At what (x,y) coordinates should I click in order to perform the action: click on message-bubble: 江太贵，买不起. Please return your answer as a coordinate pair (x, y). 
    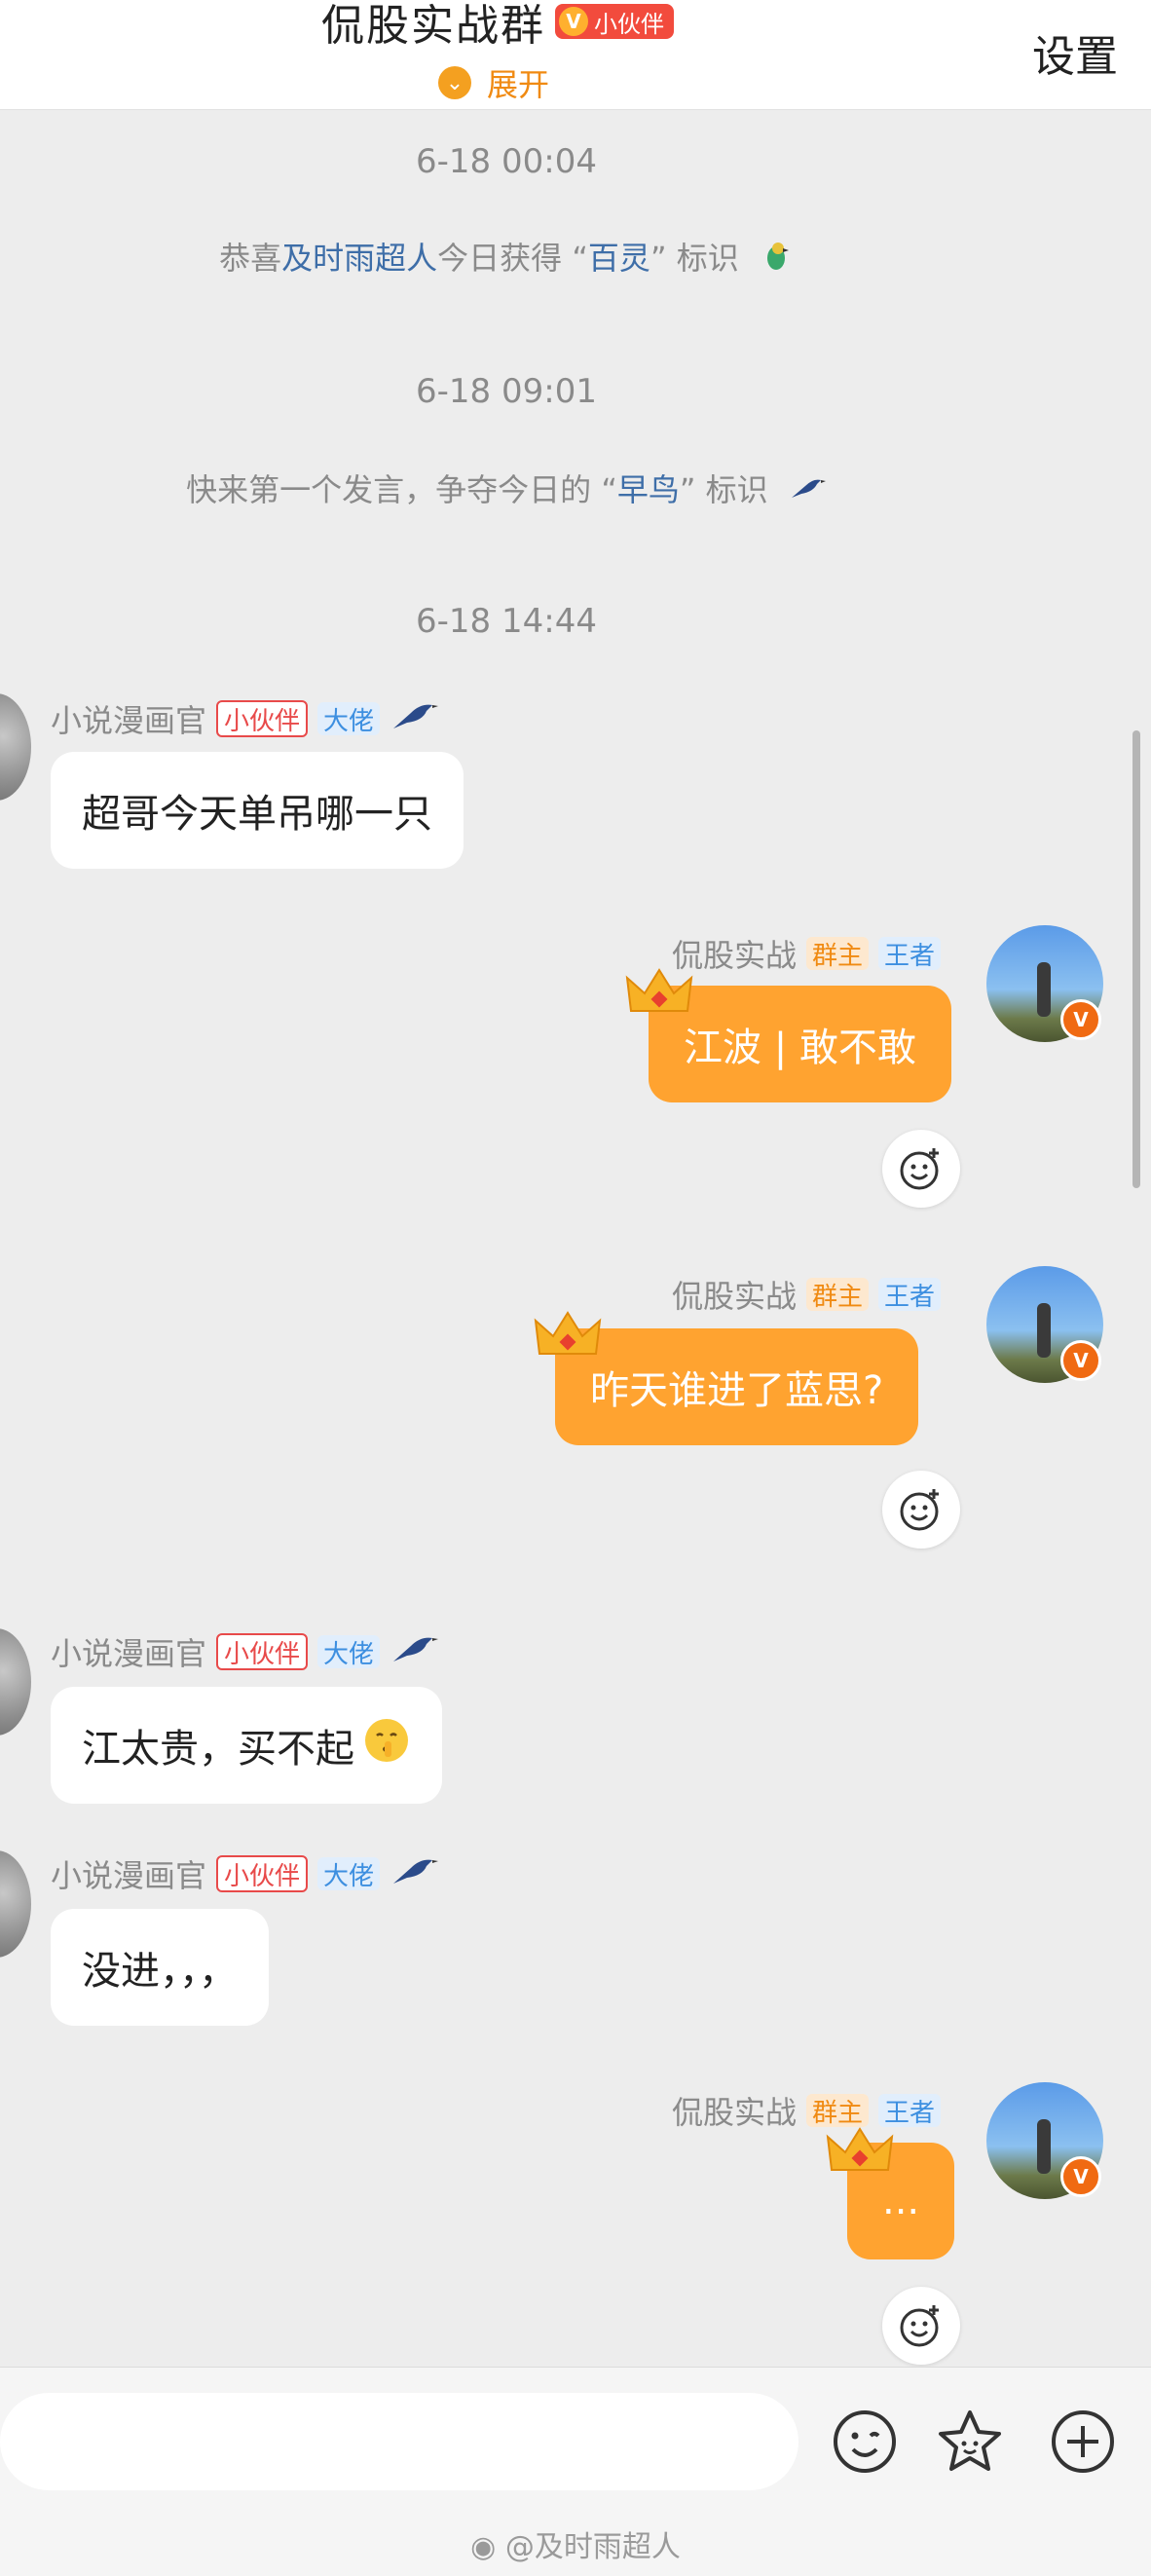
    Looking at the image, I should click on (247, 1745).